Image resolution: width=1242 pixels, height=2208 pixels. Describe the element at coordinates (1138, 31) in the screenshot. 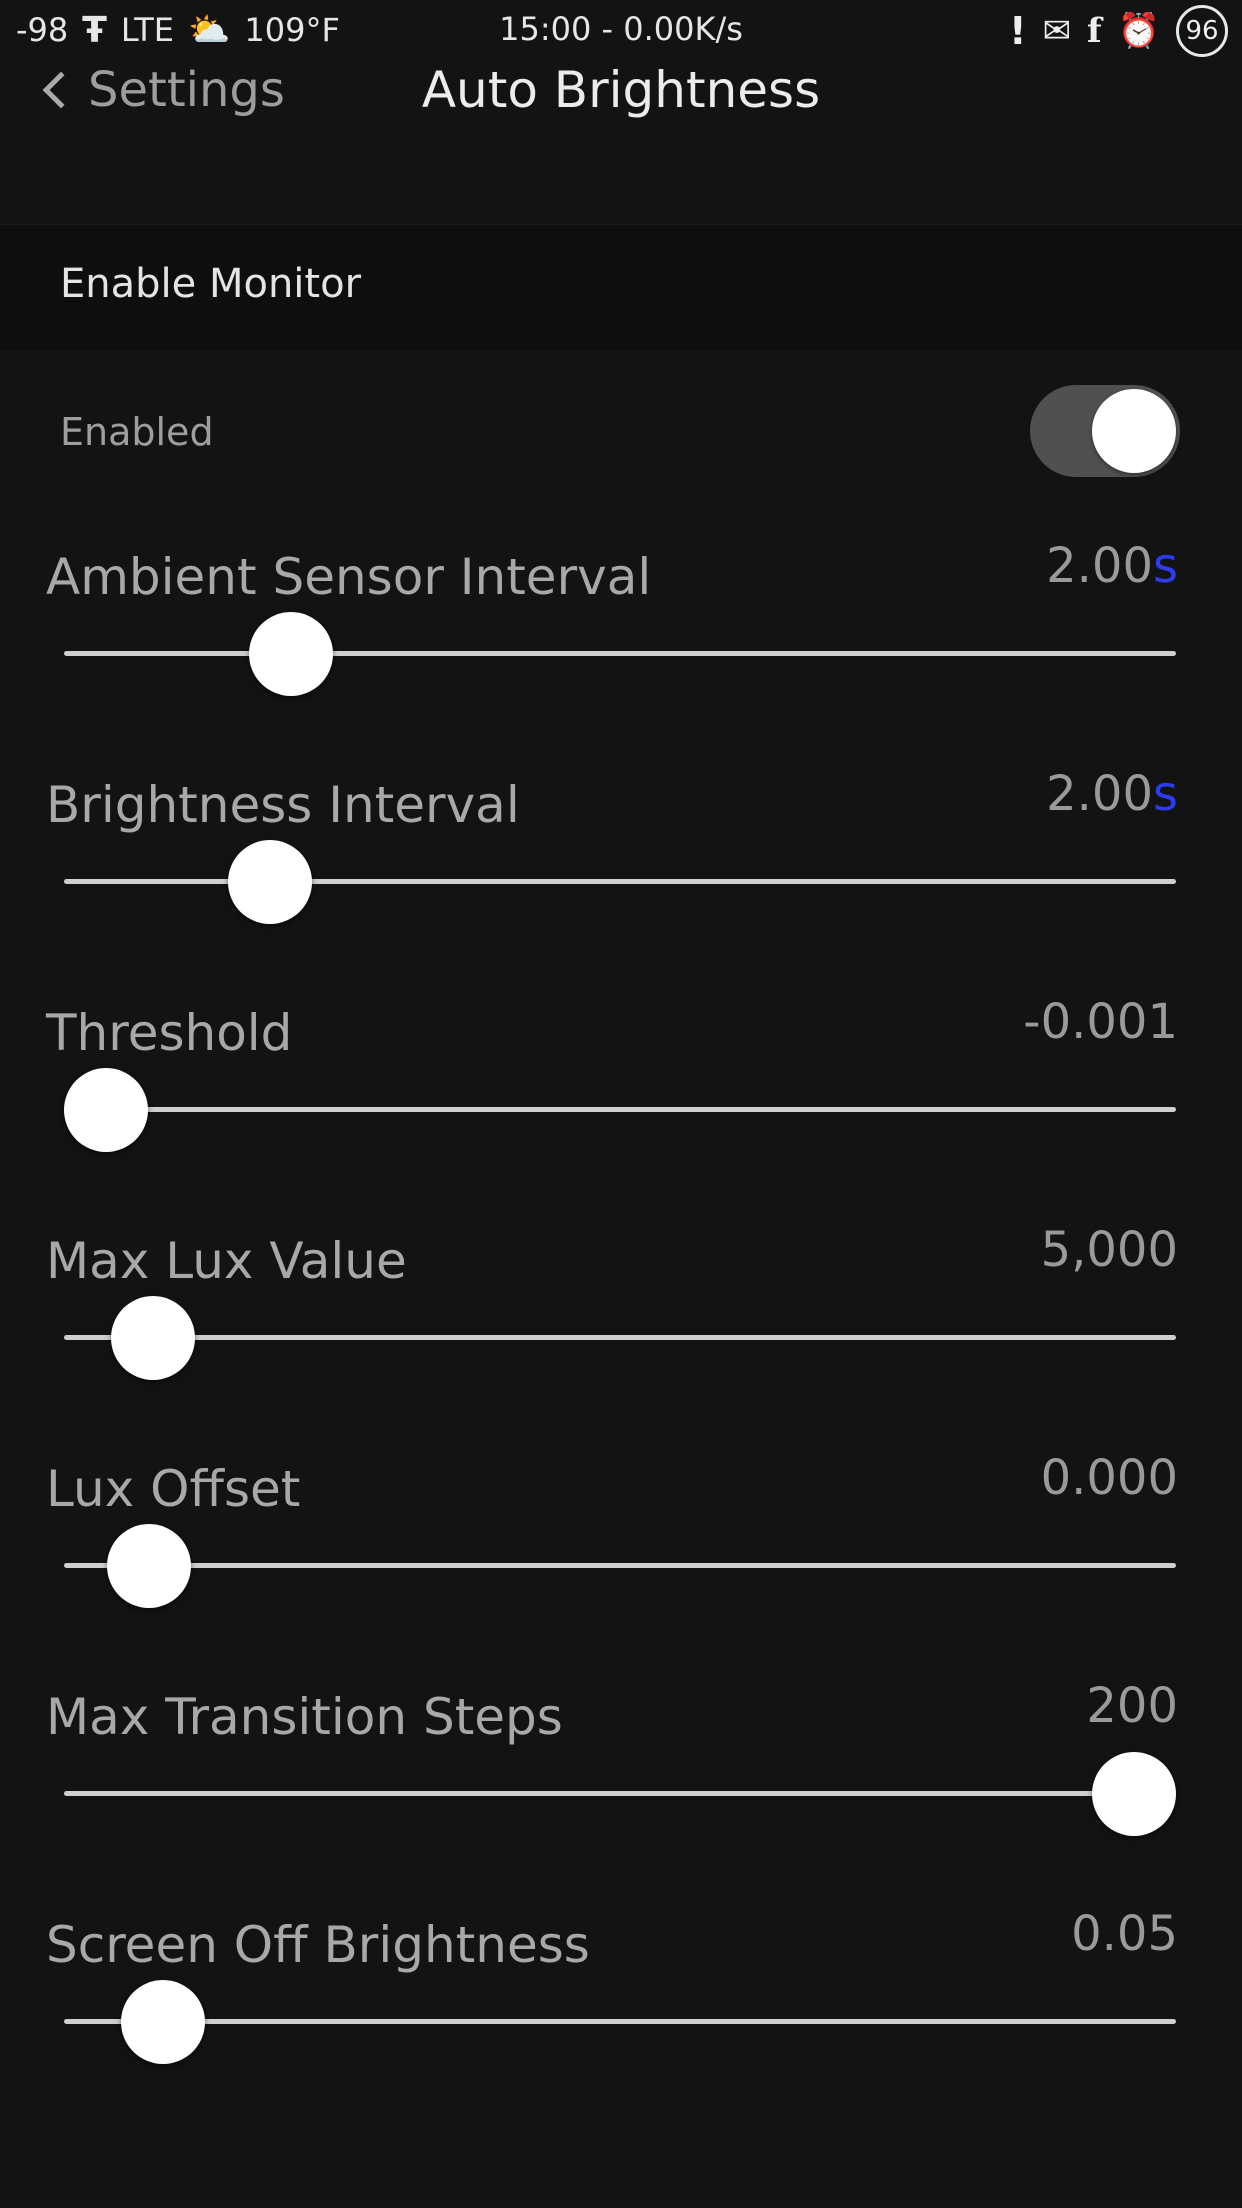

I see `alarm-icon: ⏰` at that location.